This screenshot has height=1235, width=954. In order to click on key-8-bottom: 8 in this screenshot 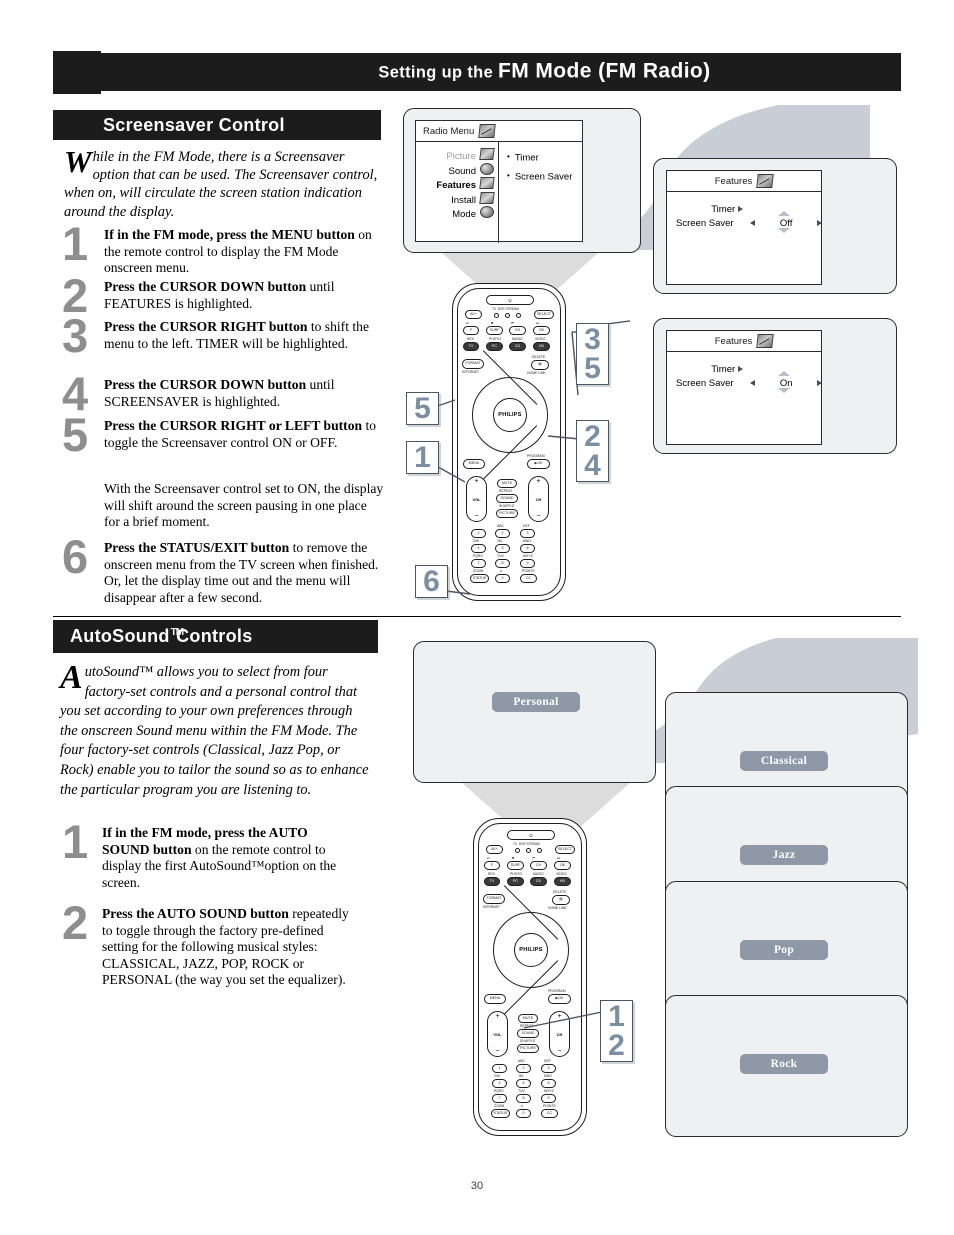, I will do `click(523, 1098)`.